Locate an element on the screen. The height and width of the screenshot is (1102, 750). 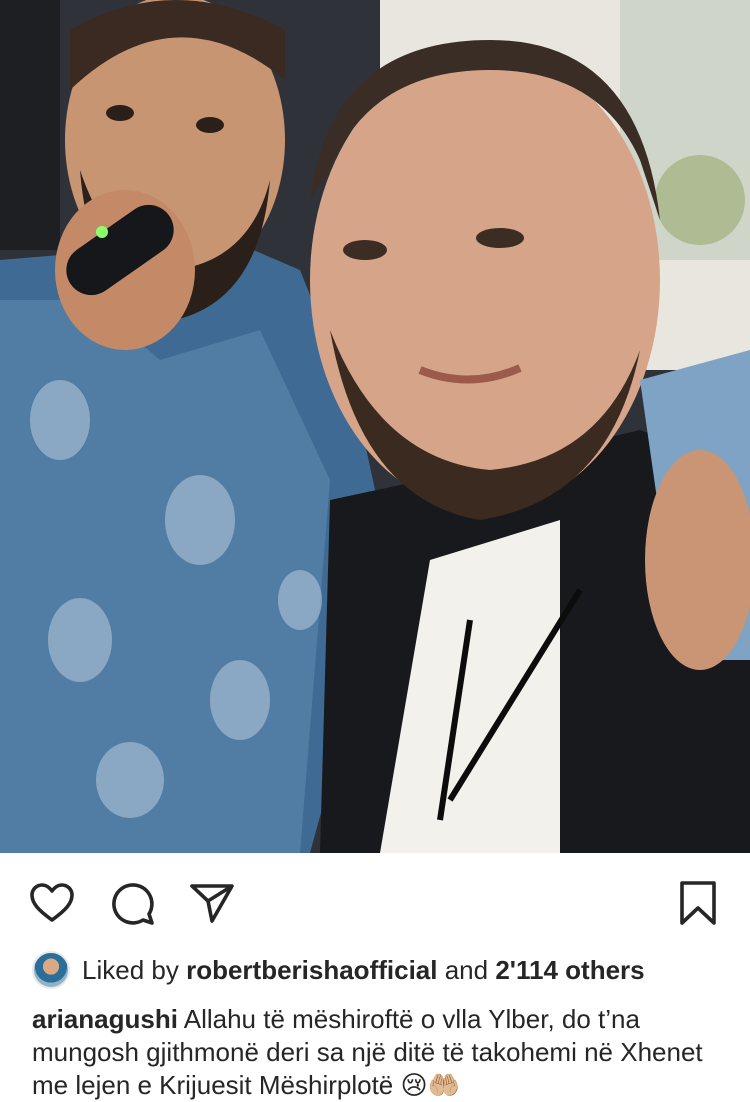
liked-by-username: robertberishaofficial is located at coordinates (311, 970).